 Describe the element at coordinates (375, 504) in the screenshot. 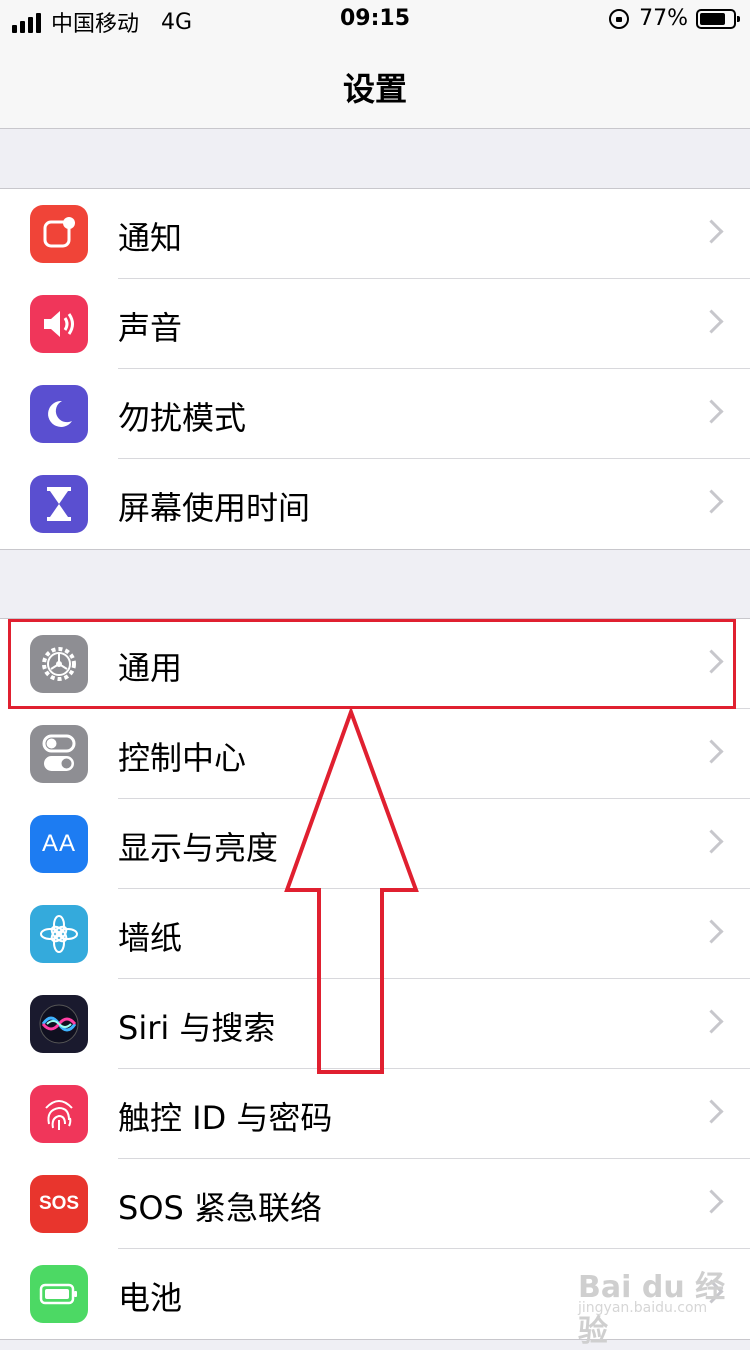

I see `settings-row-screen-time: 屏幕使用时间` at that location.